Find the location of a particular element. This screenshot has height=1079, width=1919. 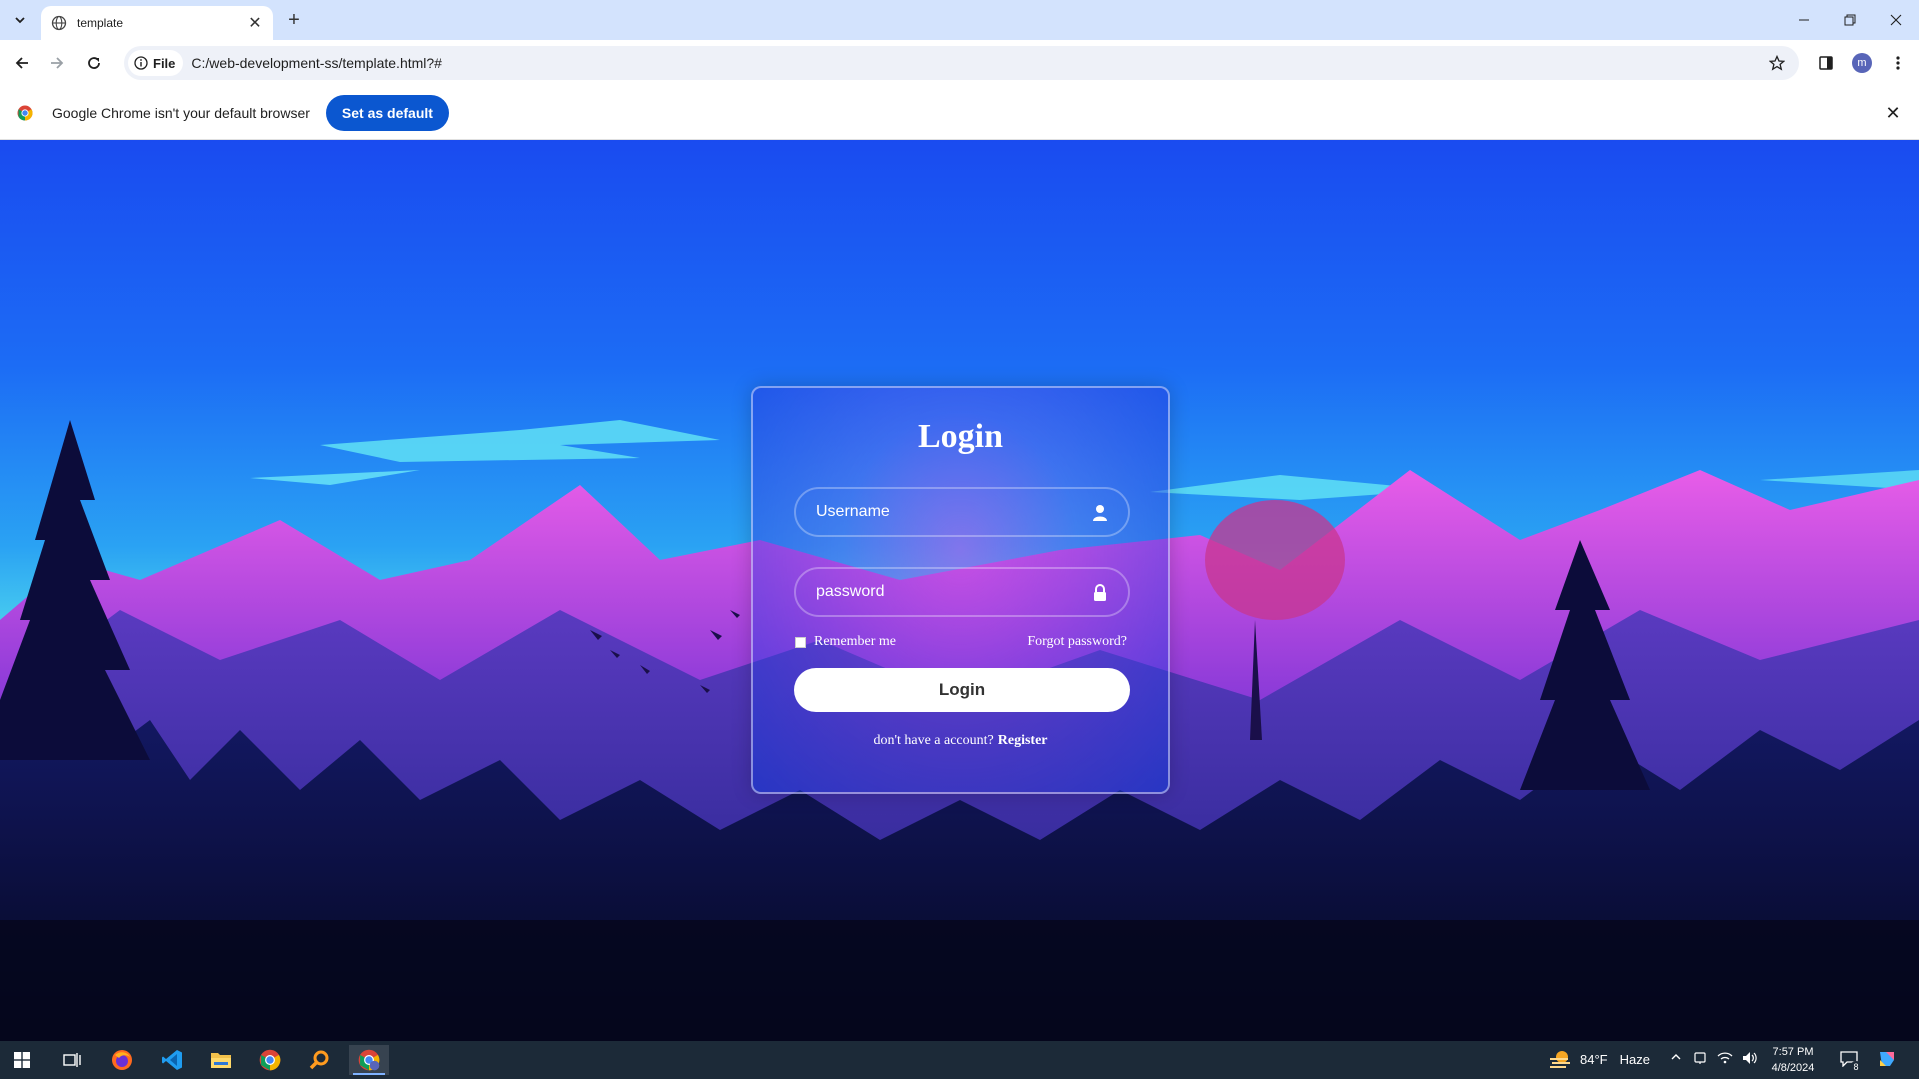

tab-template: template ✕ is located at coordinates (157, 23).